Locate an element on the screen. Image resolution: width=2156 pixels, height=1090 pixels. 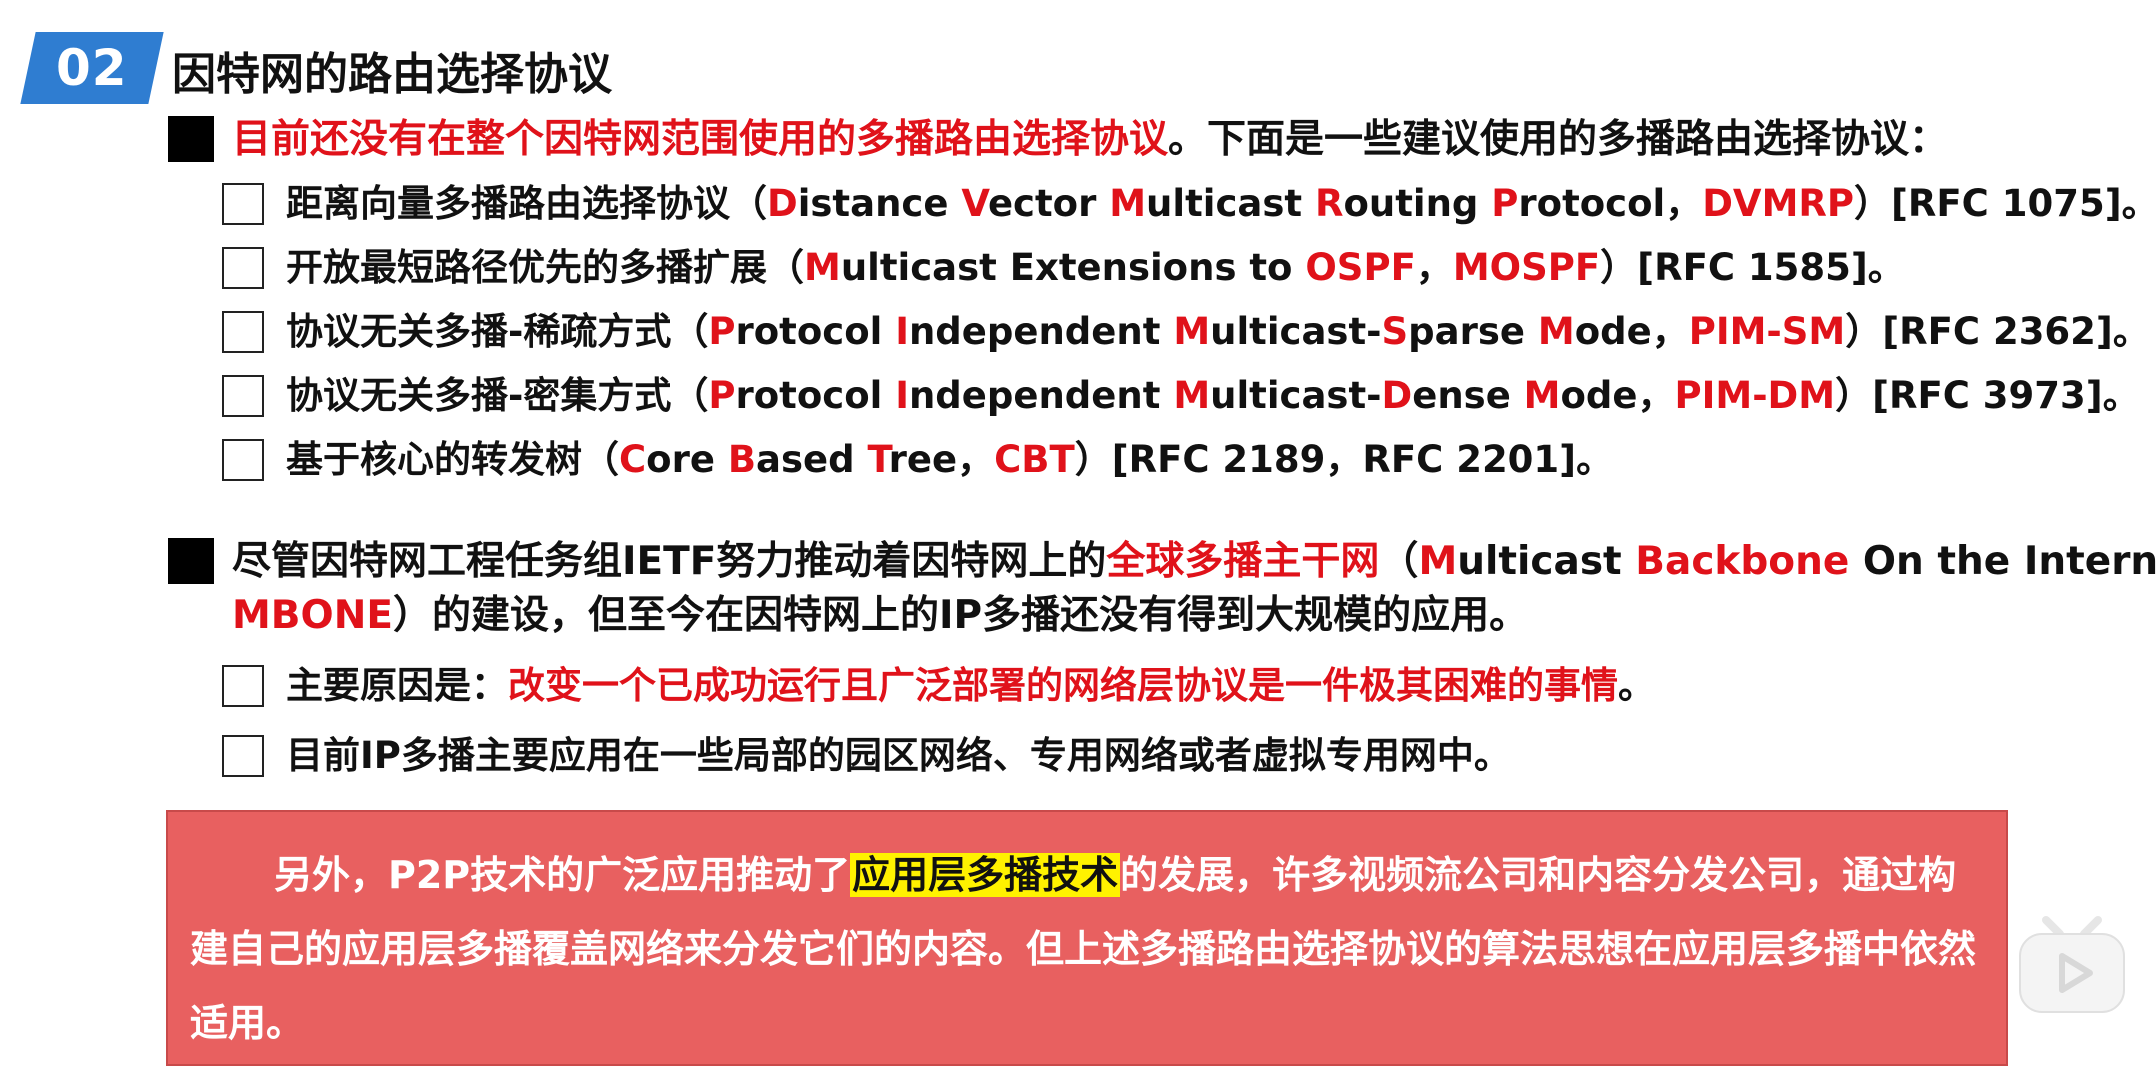
protocol-ref: ）[RFC 3973]。 is located at coordinates (1987, 395).